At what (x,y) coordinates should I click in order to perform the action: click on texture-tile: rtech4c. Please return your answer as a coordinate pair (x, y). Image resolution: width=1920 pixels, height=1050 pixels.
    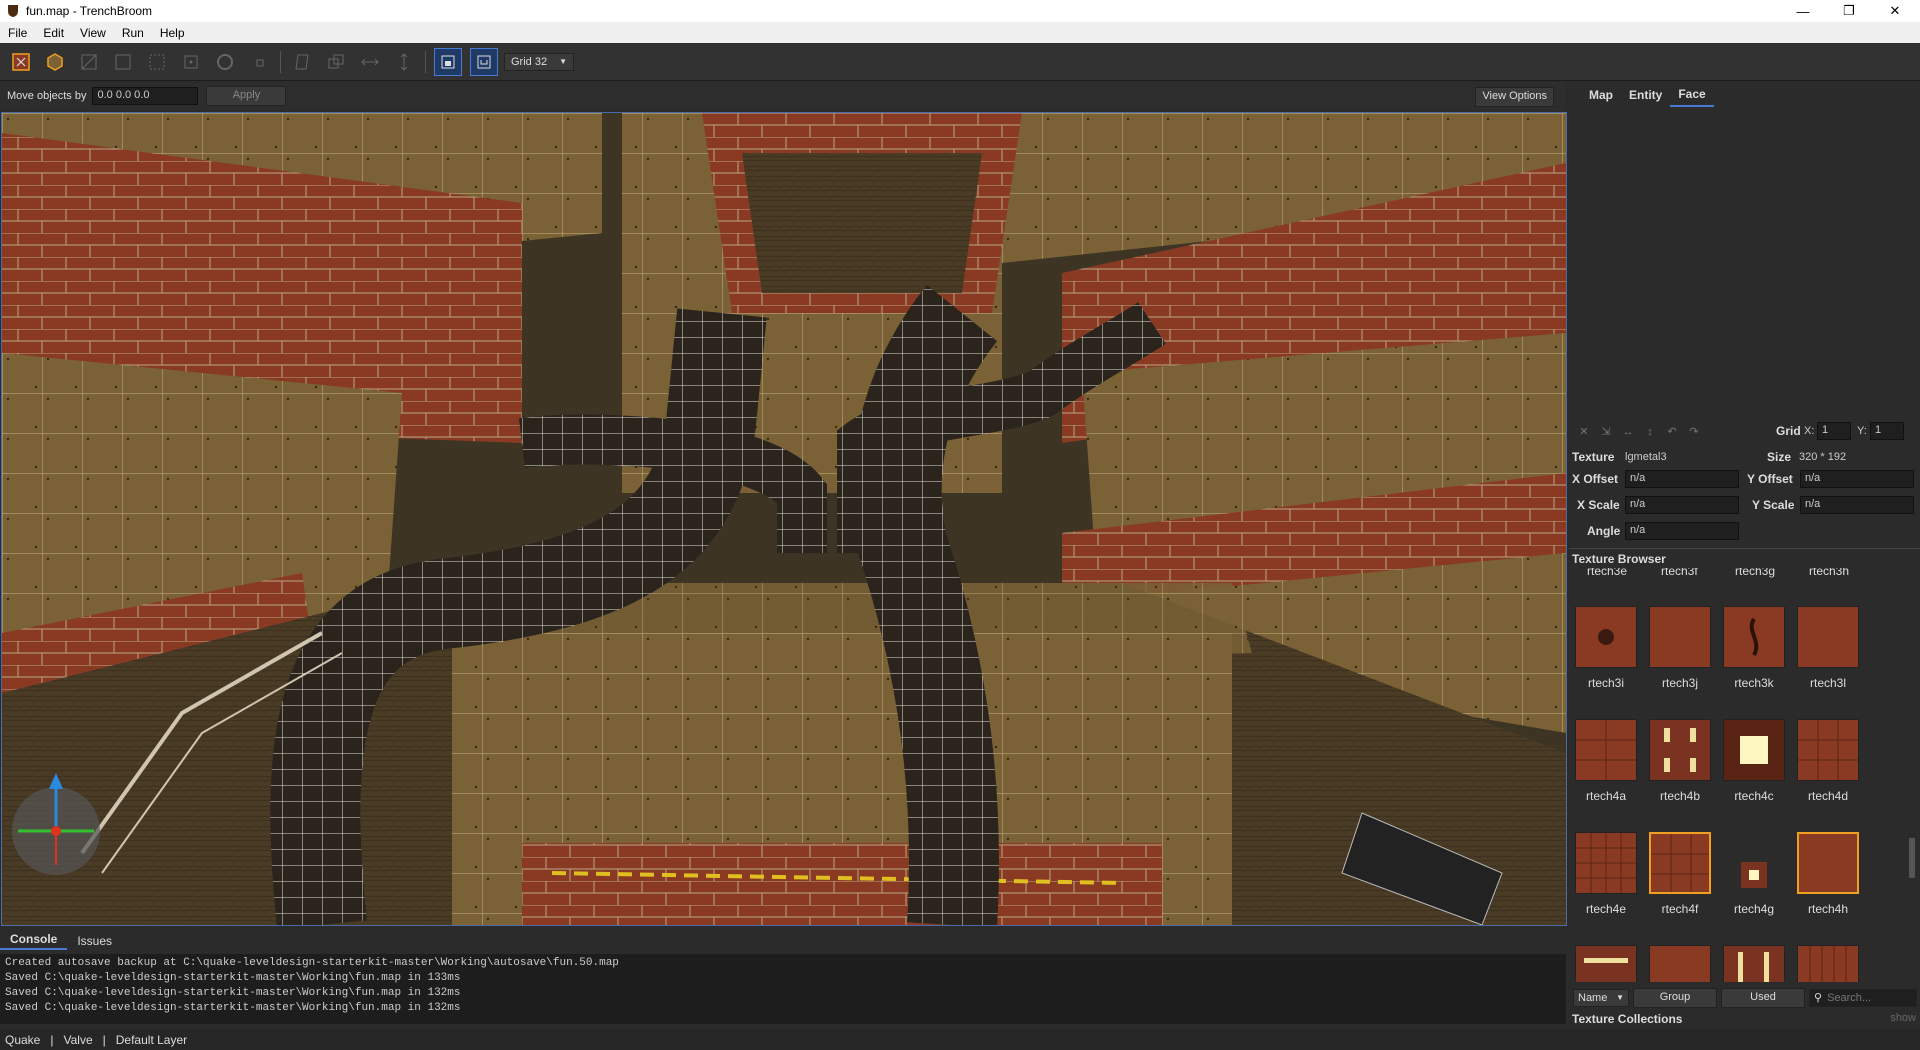
    Looking at the image, I should click on (1754, 761).